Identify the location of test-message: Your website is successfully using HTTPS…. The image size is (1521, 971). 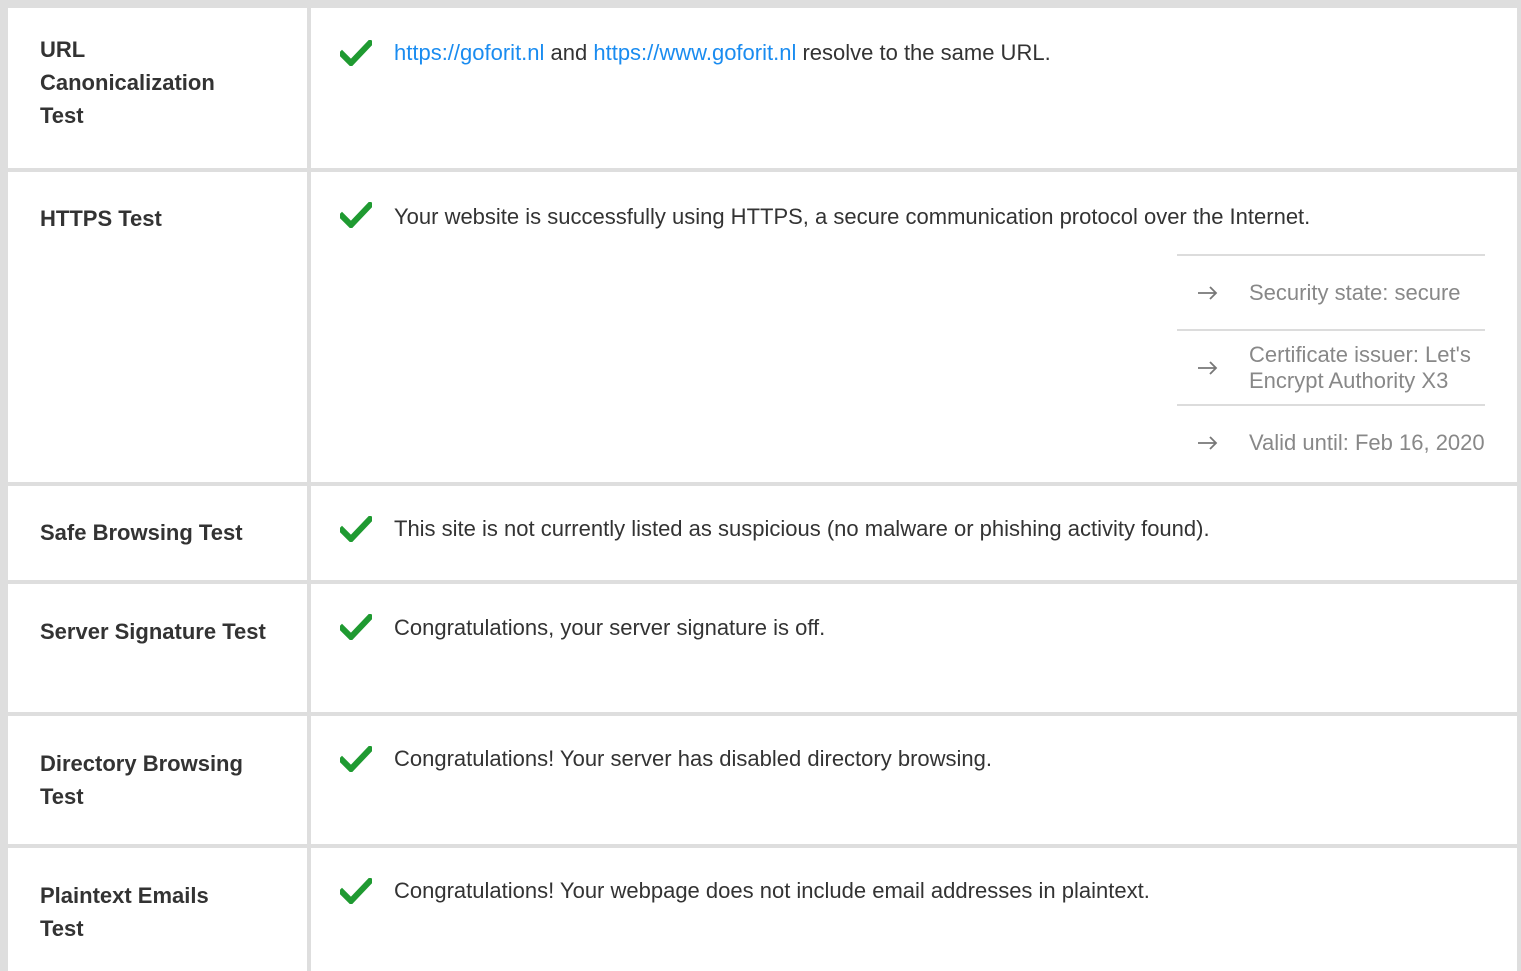
(852, 216).